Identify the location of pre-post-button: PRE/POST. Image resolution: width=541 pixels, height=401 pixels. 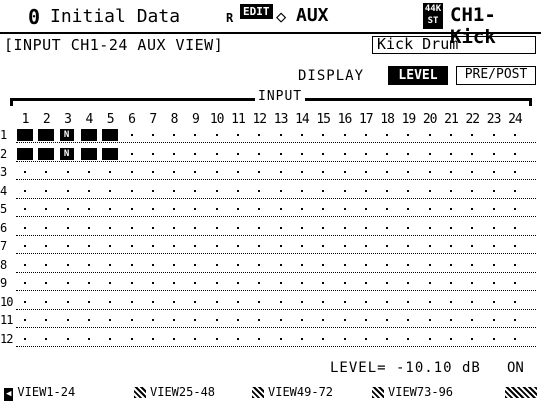
(496, 75).